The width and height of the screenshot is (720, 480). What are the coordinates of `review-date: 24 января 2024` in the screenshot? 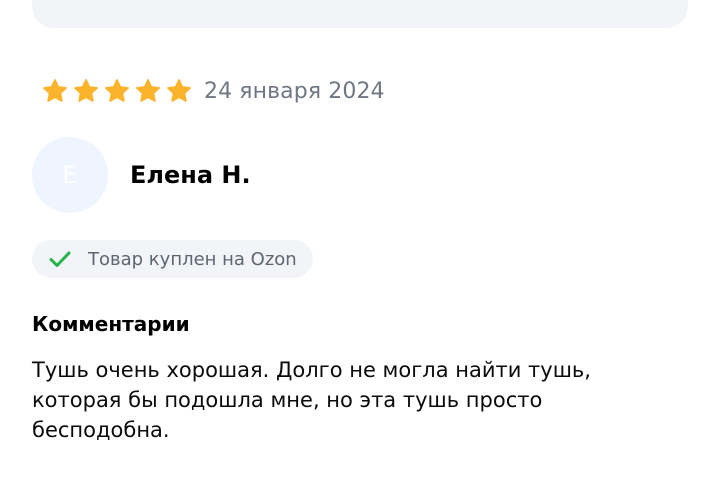 It's located at (294, 91).